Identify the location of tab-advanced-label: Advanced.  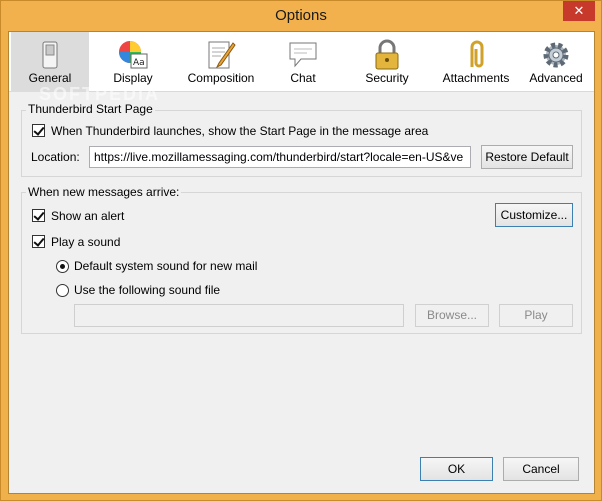
(556, 78).